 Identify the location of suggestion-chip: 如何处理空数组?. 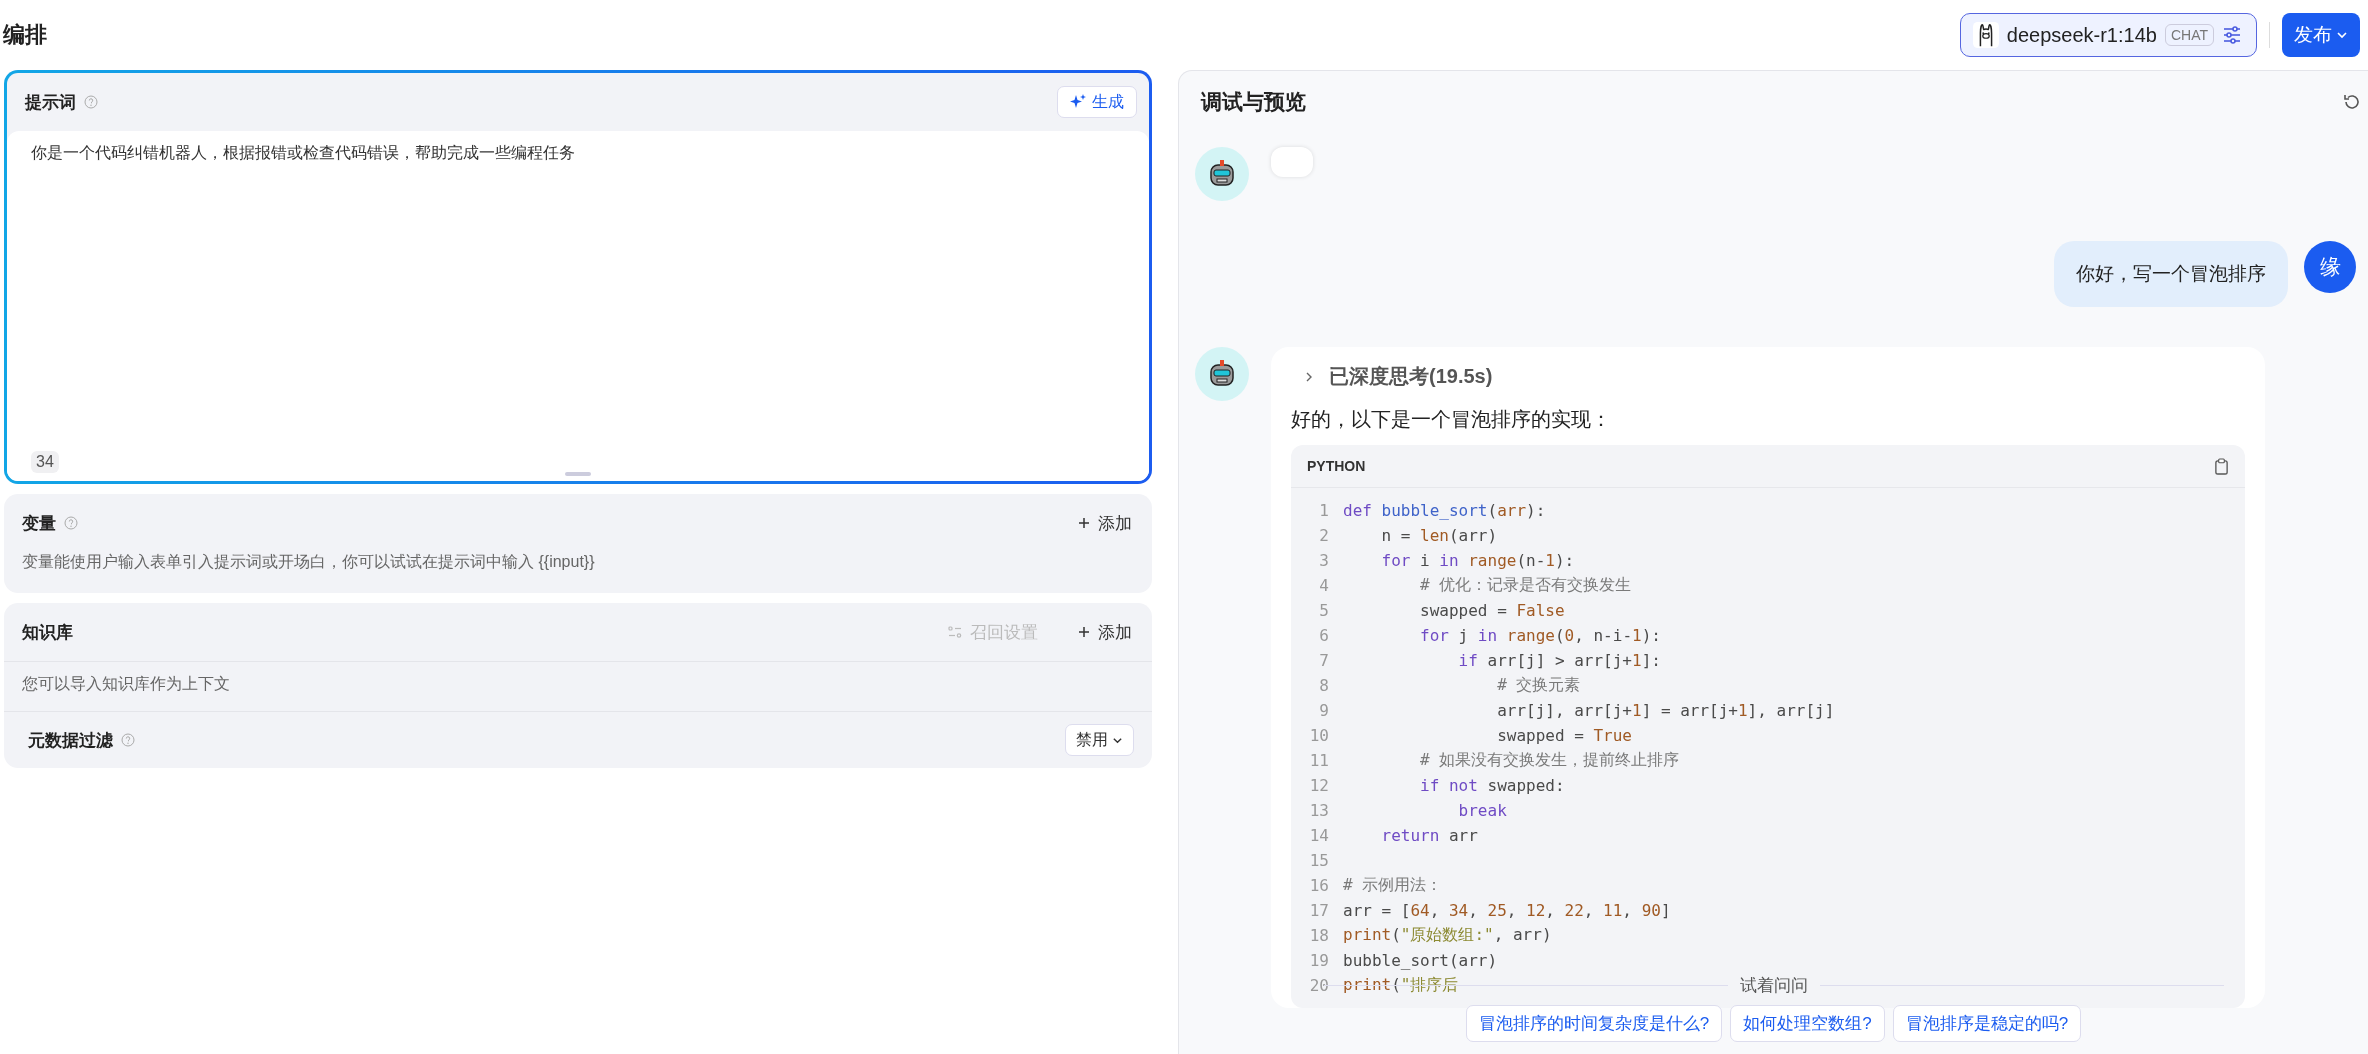
(1807, 1023).